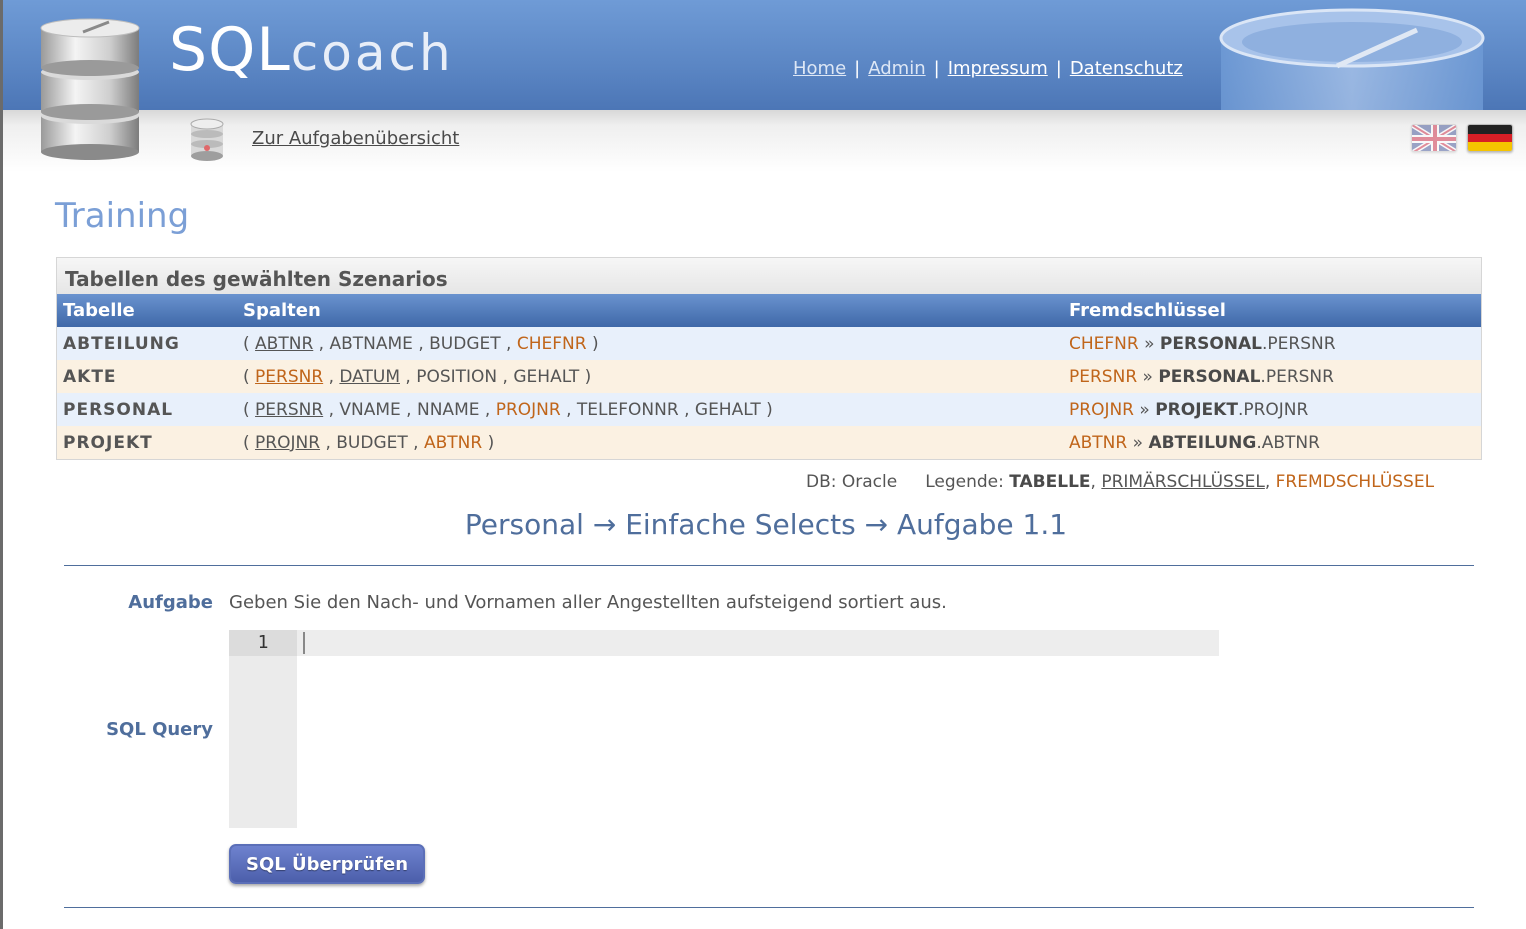  What do you see at coordinates (355, 138) in the screenshot?
I see `task-overview-link: Zur Aufgabenübersicht` at bounding box center [355, 138].